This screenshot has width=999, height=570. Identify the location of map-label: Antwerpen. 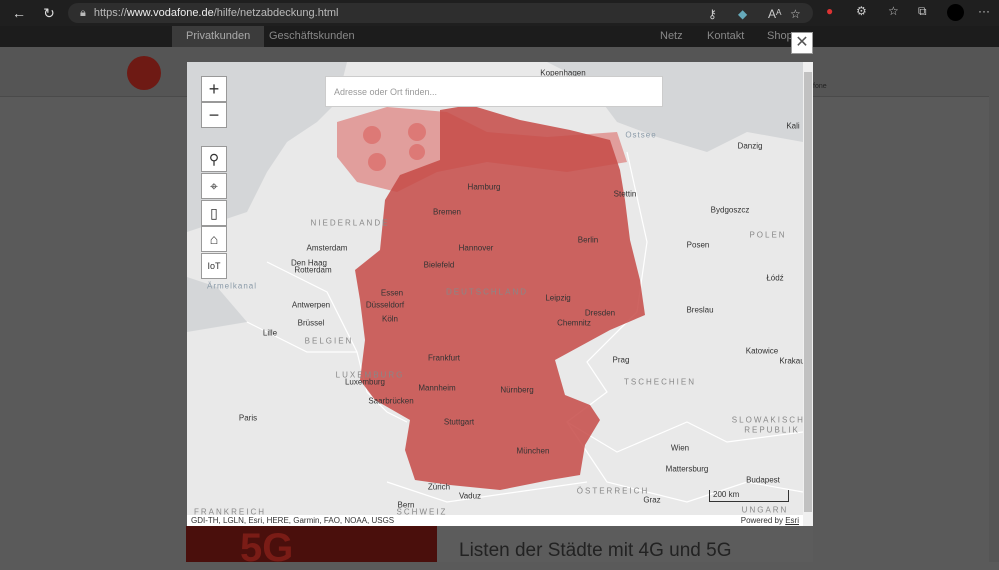
(311, 305).